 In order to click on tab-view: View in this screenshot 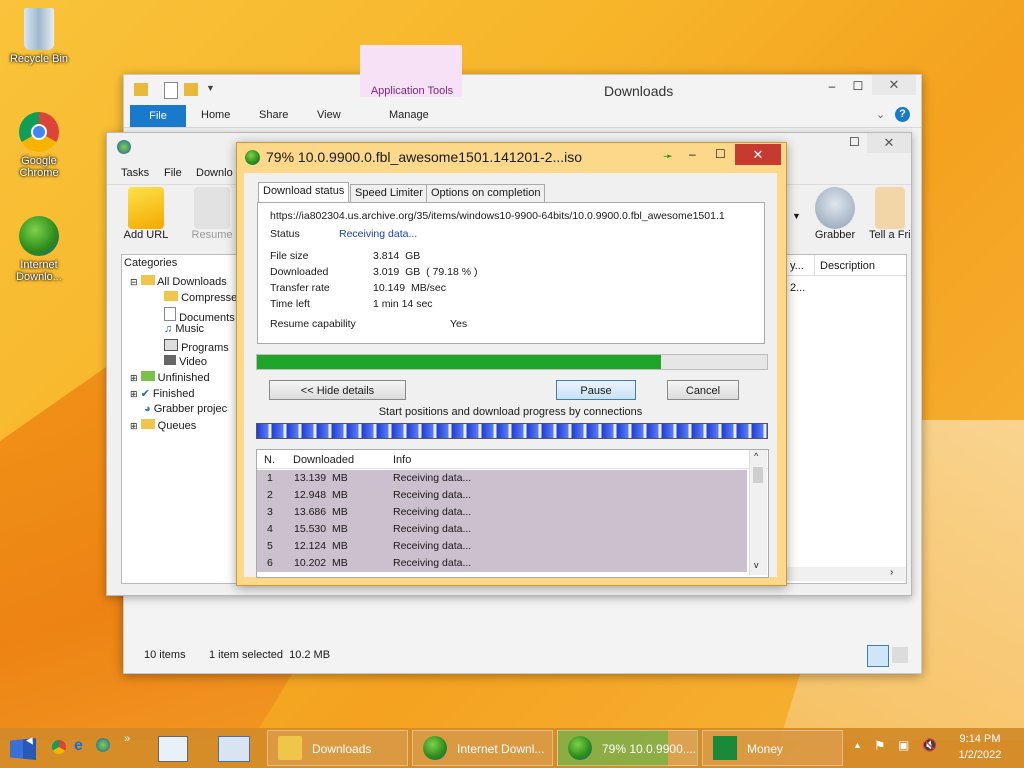, I will do `click(329, 115)`.